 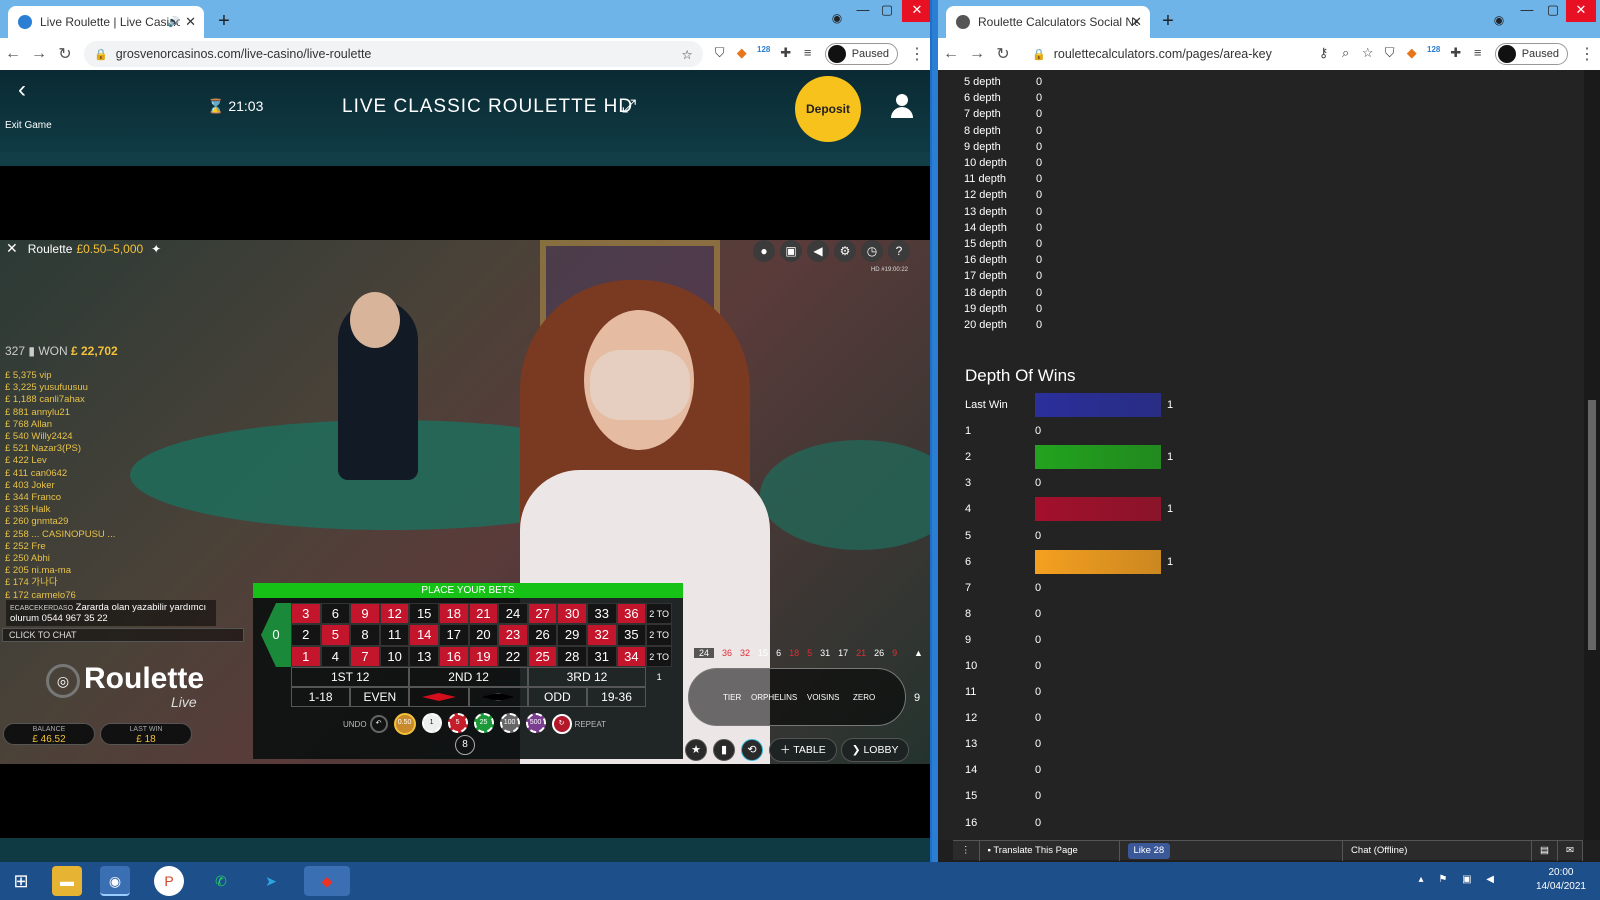 What do you see at coordinates (601, 656) in the screenshot?
I see `bet-number: 31` at bounding box center [601, 656].